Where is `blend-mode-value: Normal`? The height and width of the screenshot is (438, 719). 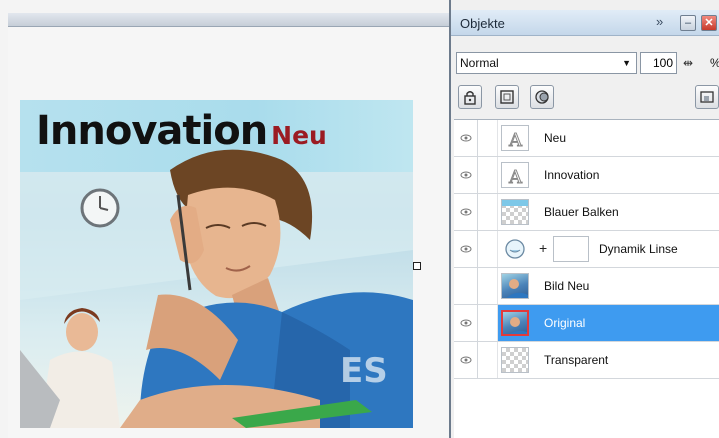 blend-mode-value: Normal is located at coordinates (479, 63).